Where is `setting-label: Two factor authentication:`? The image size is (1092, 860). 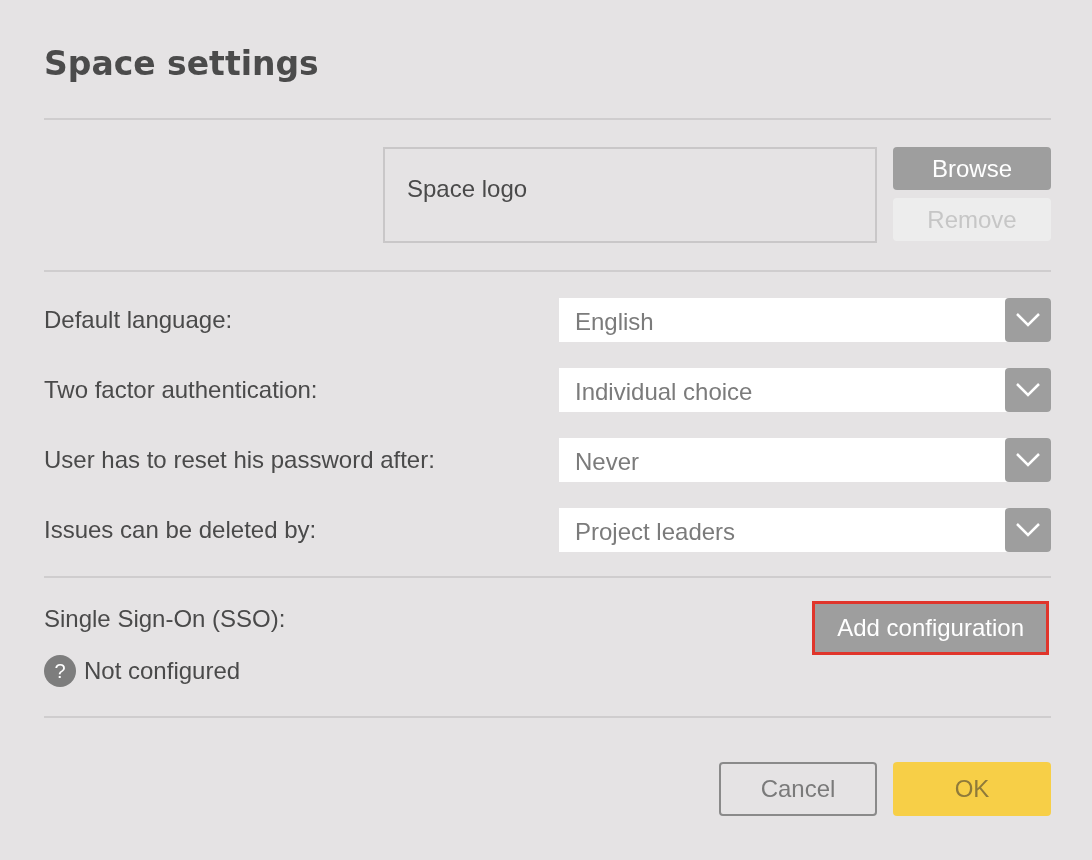 setting-label: Two factor authentication: is located at coordinates (181, 390).